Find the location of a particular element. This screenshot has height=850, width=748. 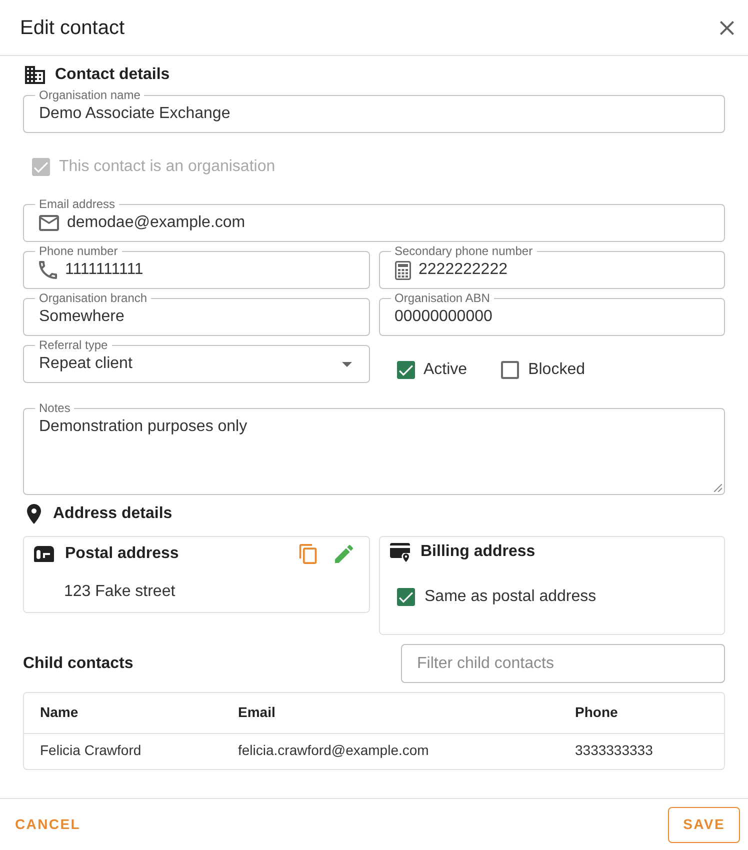

close-icon is located at coordinates (727, 27).